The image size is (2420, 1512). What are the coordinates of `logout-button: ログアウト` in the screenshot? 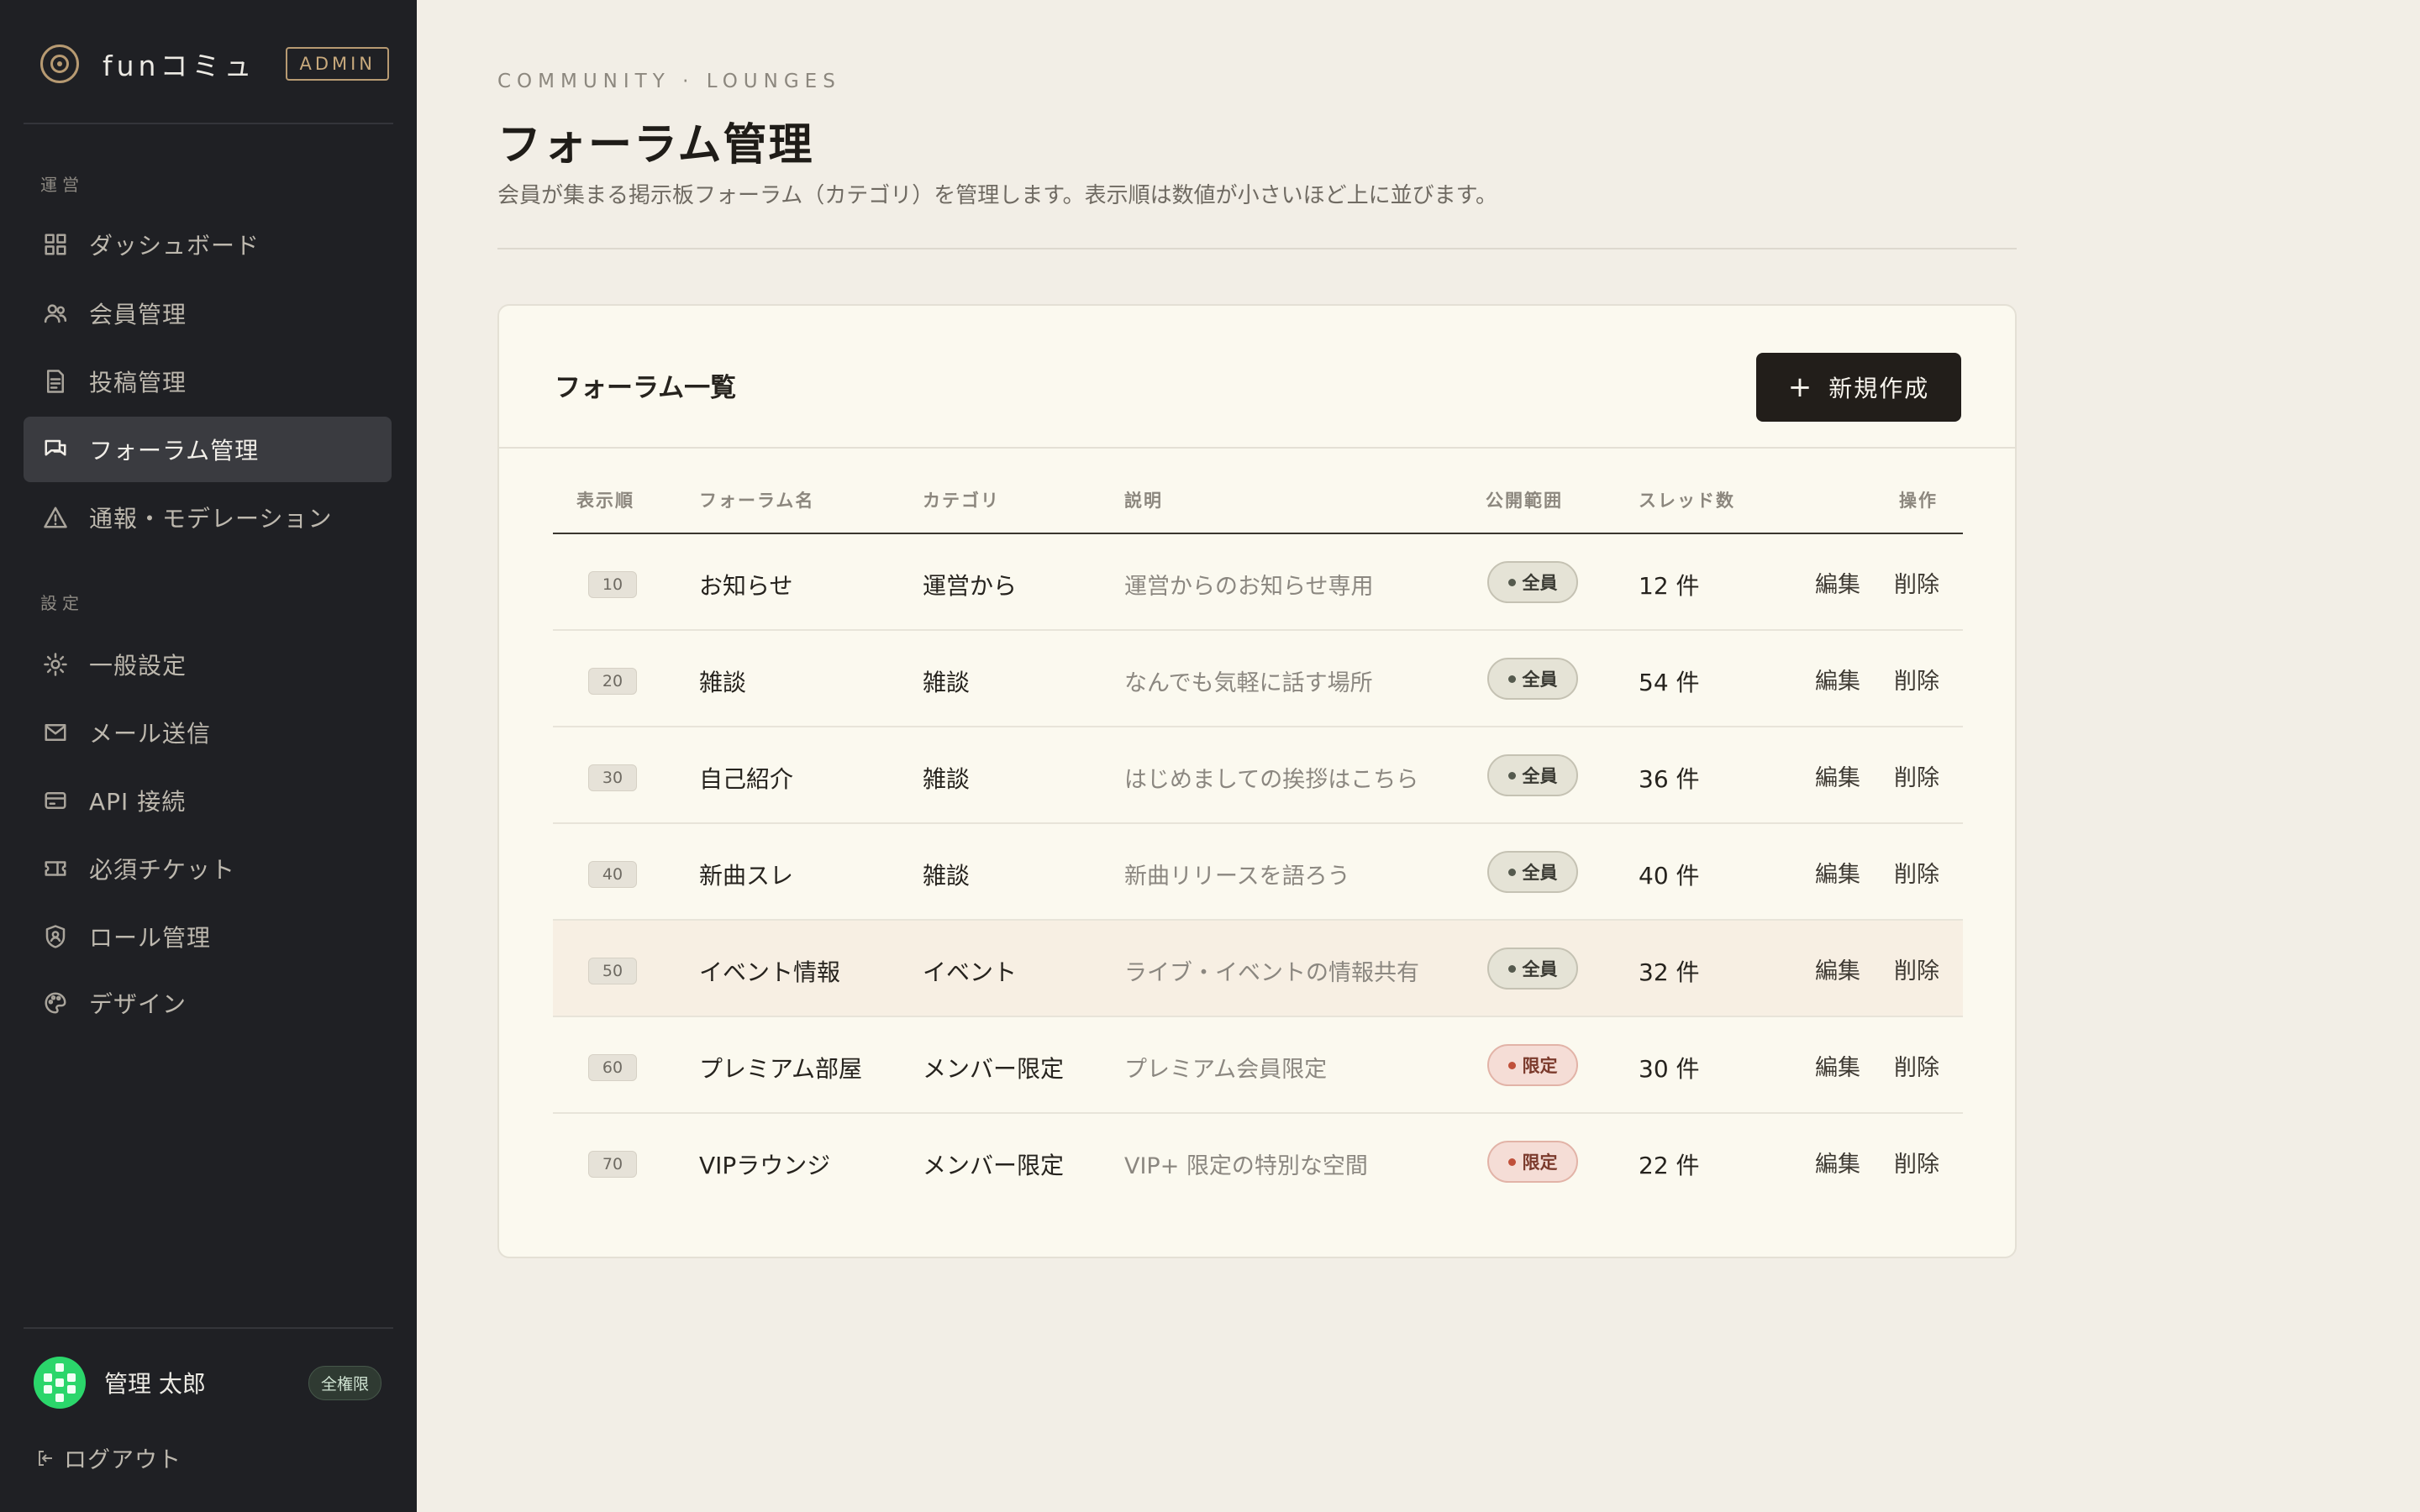 It's located at (109, 1457).